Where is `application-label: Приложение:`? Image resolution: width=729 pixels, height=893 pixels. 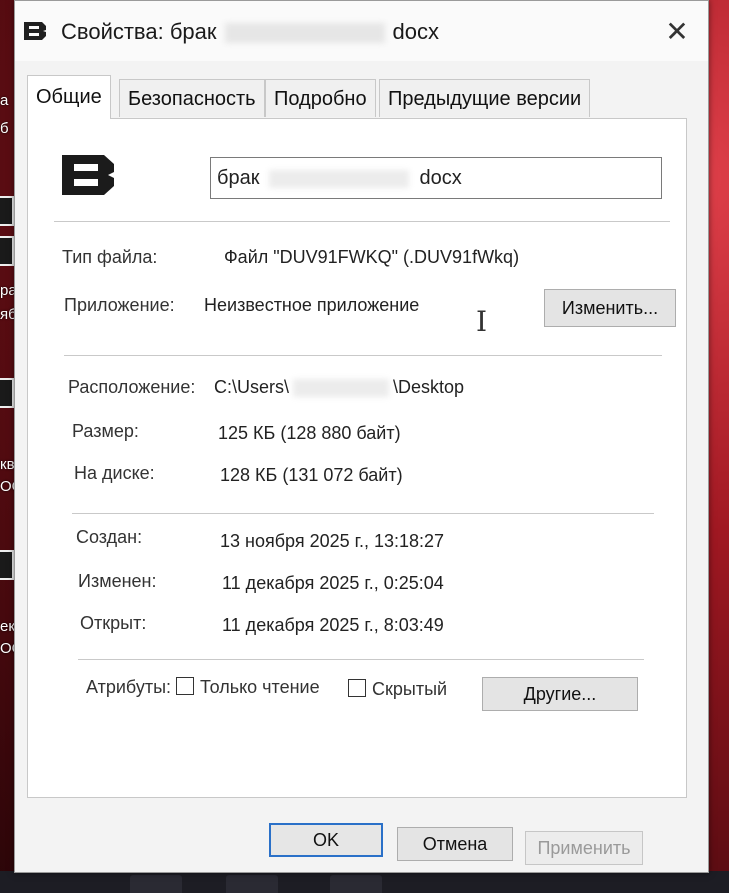 application-label: Приложение: is located at coordinates (119, 305).